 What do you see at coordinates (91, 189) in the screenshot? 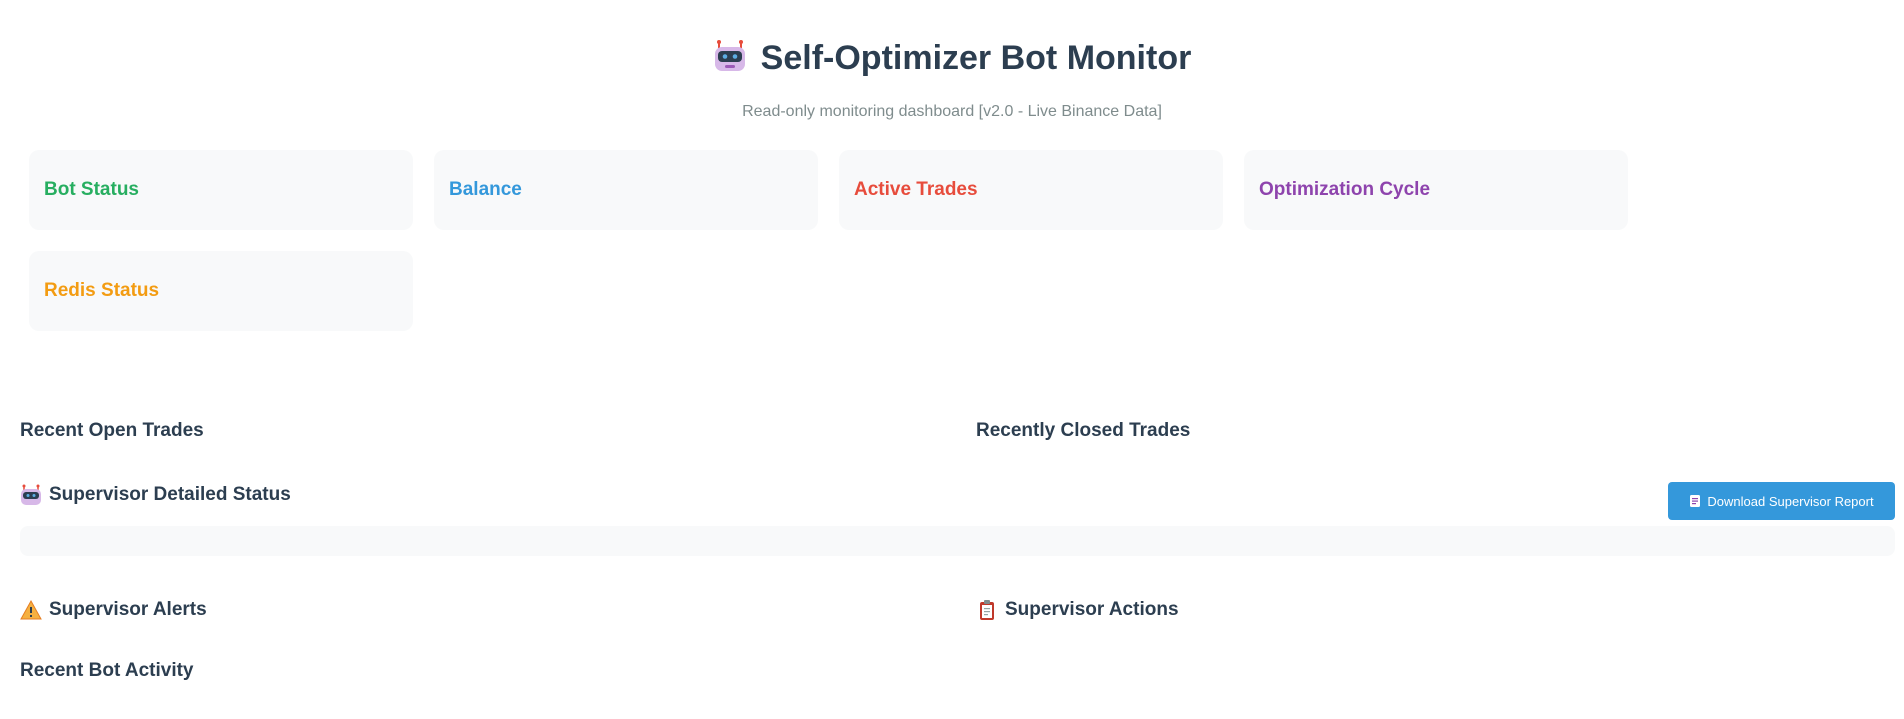
I see `bot-status-card-title: Bot Status` at bounding box center [91, 189].